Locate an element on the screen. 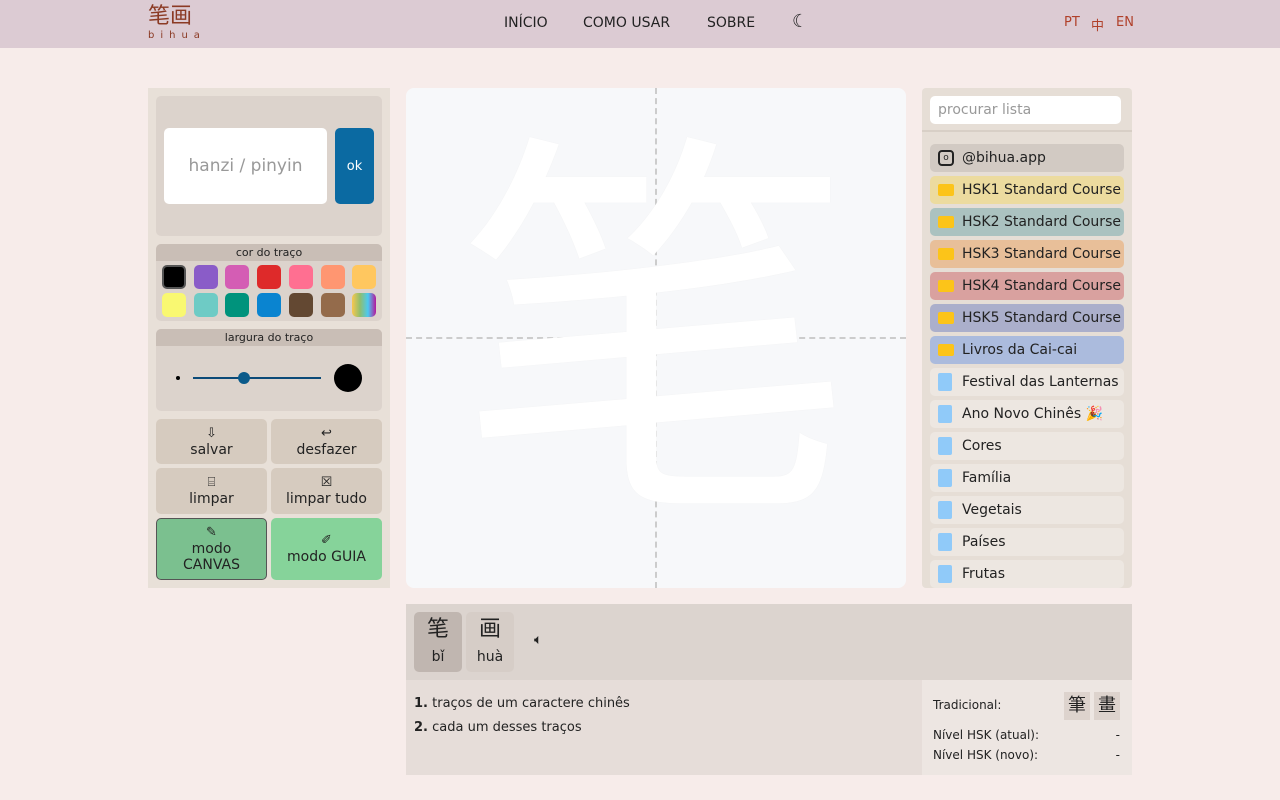  lang-zh: 中 is located at coordinates (1097, 24).